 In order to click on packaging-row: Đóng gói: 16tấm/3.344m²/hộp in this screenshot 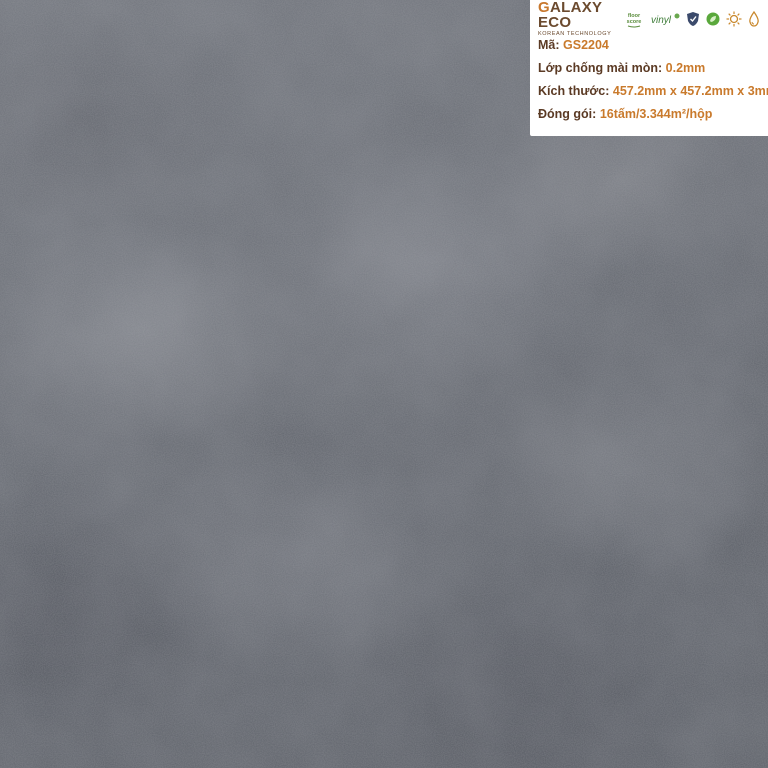, I will do `click(649, 114)`.